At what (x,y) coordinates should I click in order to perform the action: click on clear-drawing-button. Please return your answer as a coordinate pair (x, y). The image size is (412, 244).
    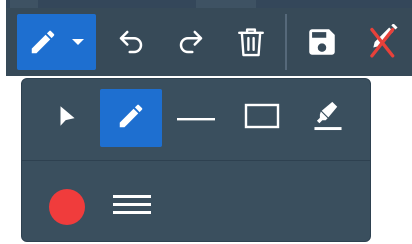
    Looking at the image, I should click on (383, 42).